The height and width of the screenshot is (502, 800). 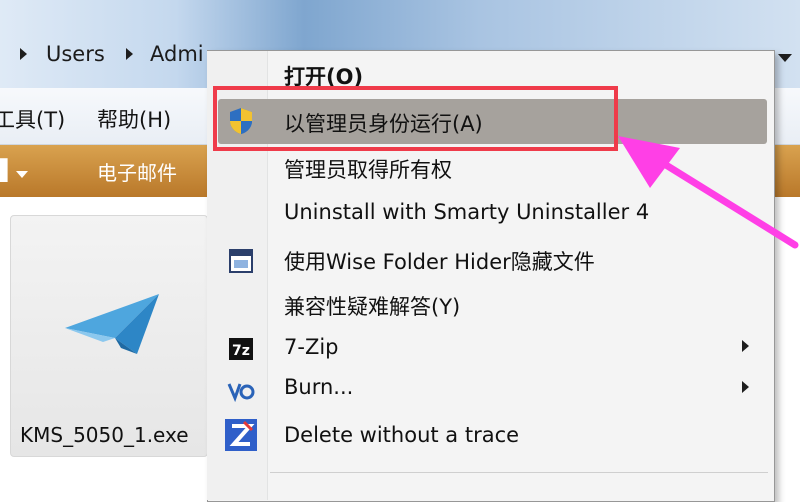 What do you see at coordinates (708, 192) in the screenshot?
I see `pointer-arrow-icon` at bounding box center [708, 192].